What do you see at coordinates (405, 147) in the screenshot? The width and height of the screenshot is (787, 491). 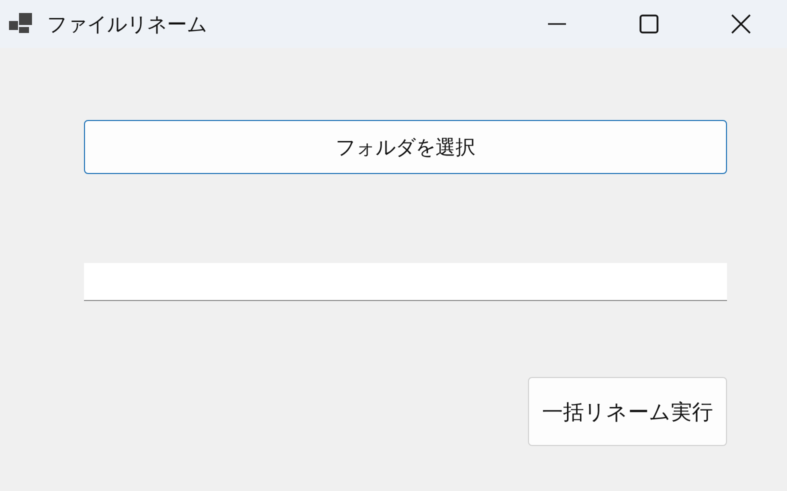 I see `select-folder-button: フォルダを選択` at bounding box center [405, 147].